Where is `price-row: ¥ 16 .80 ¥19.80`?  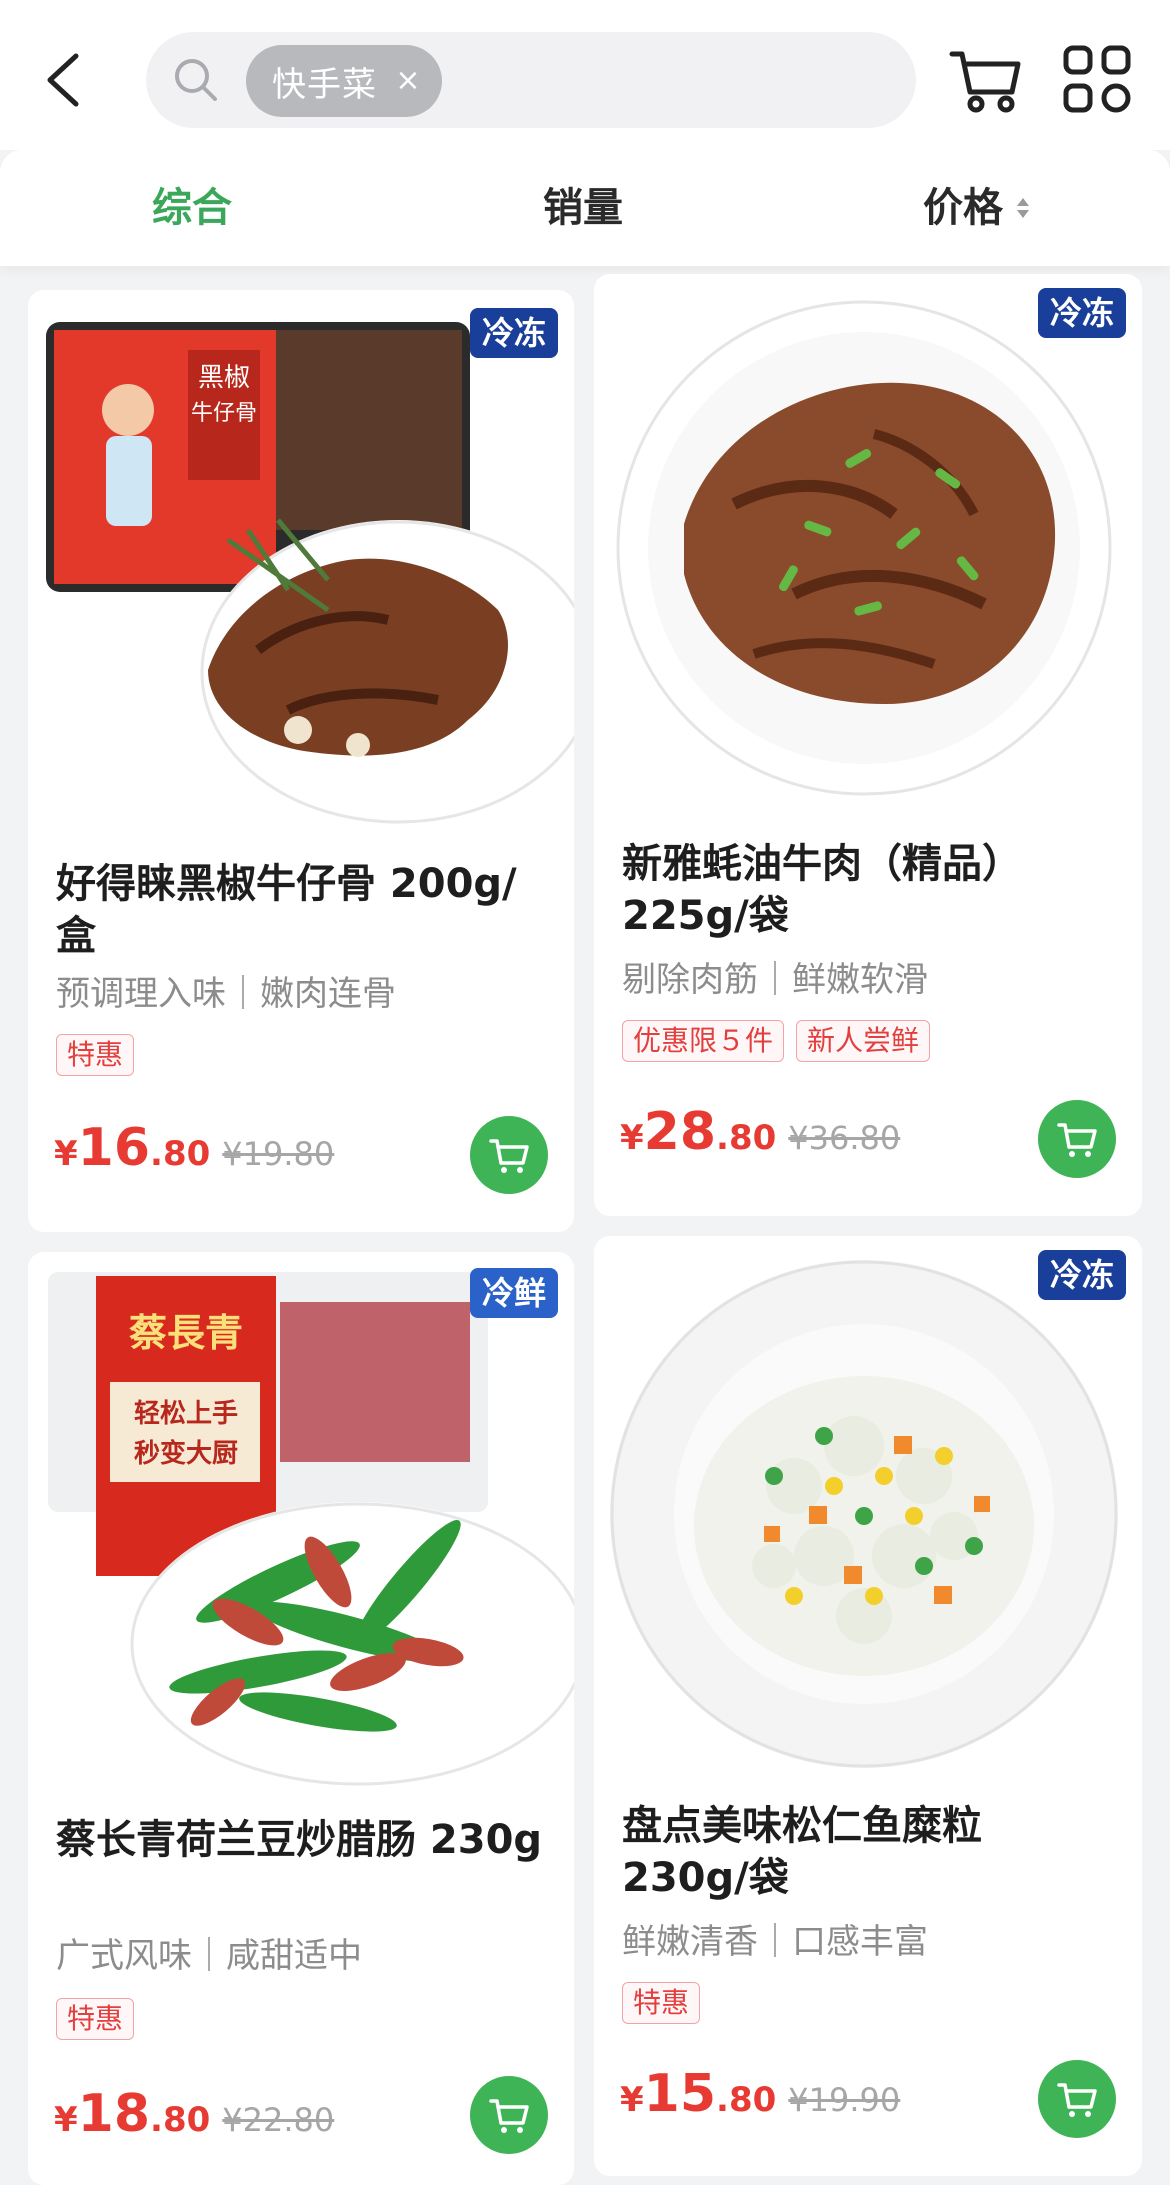 price-row: ¥ 16 .80 ¥19.80 is located at coordinates (194, 1148).